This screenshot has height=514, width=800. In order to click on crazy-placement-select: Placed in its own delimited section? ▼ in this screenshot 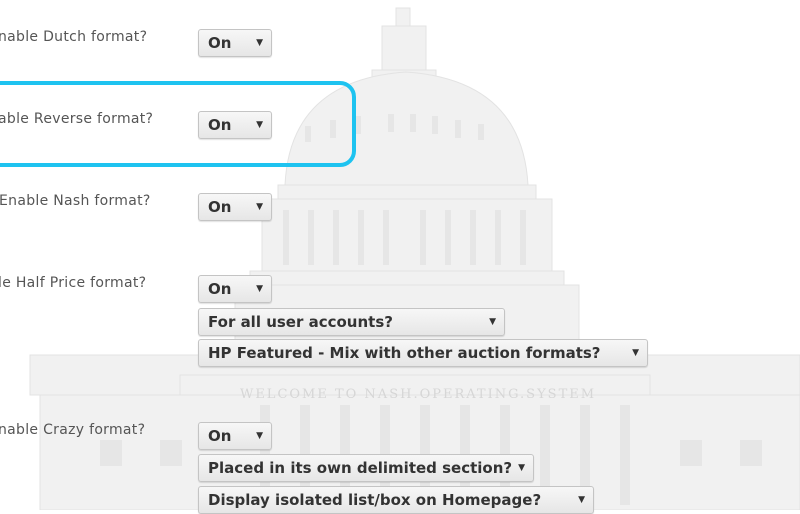, I will do `click(366, 468)`.